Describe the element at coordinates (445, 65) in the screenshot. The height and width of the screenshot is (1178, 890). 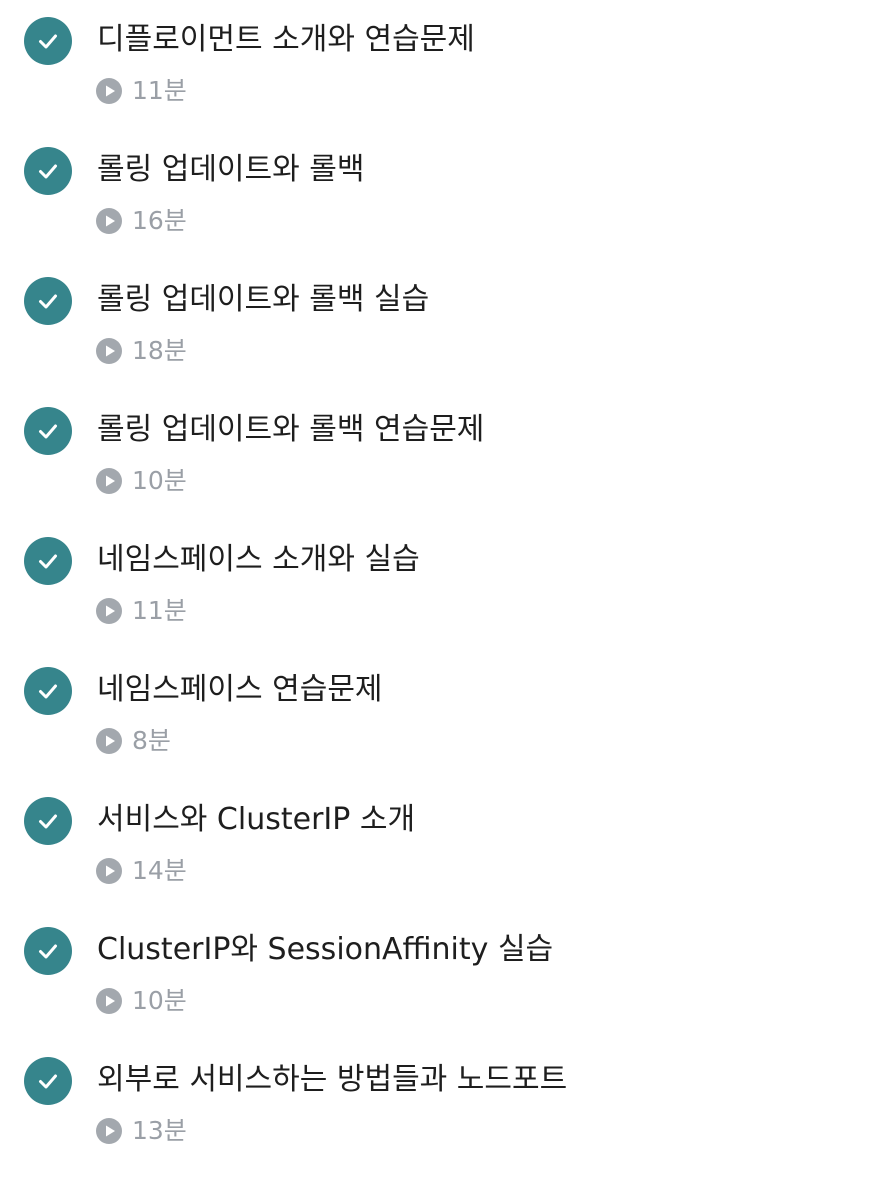
I see `lesson-item: 디플로이먼트 소개와 연습문제 11분` at that location.